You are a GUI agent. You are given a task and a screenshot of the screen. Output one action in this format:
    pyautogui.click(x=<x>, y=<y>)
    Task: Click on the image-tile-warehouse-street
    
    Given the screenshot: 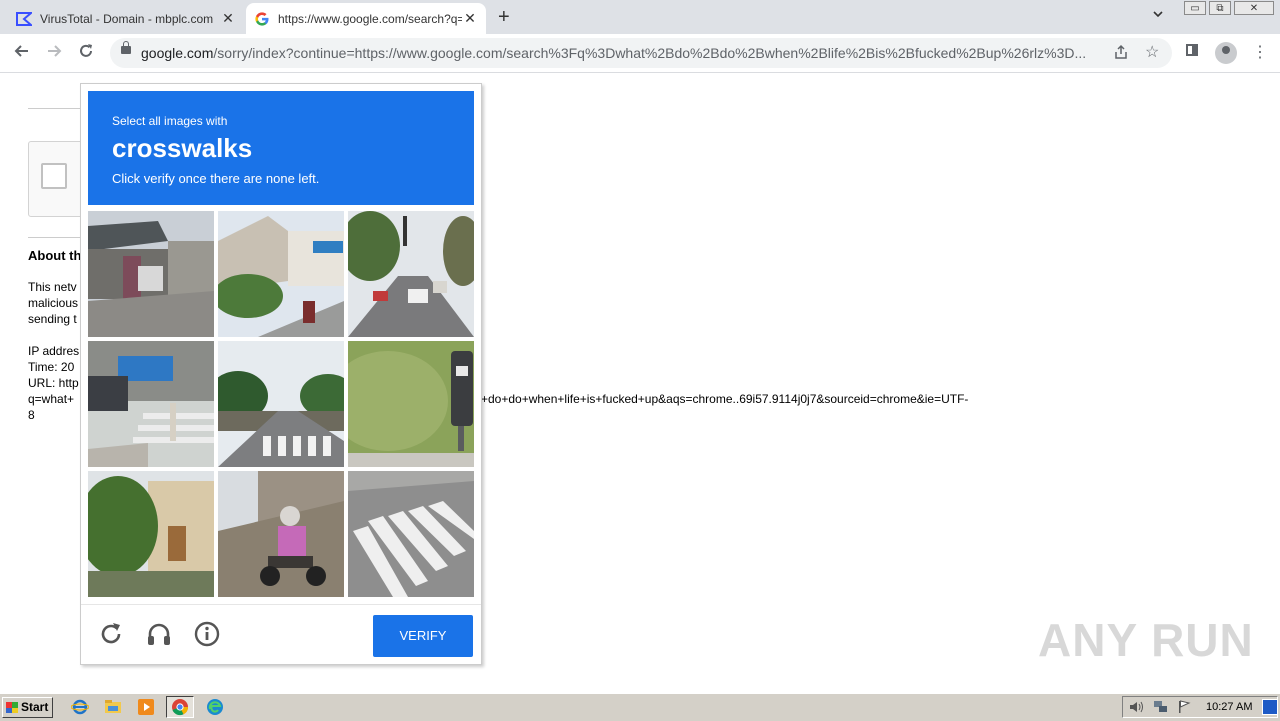 What is the action you would take?
    pyautogui.click(x=151, y=274)
    